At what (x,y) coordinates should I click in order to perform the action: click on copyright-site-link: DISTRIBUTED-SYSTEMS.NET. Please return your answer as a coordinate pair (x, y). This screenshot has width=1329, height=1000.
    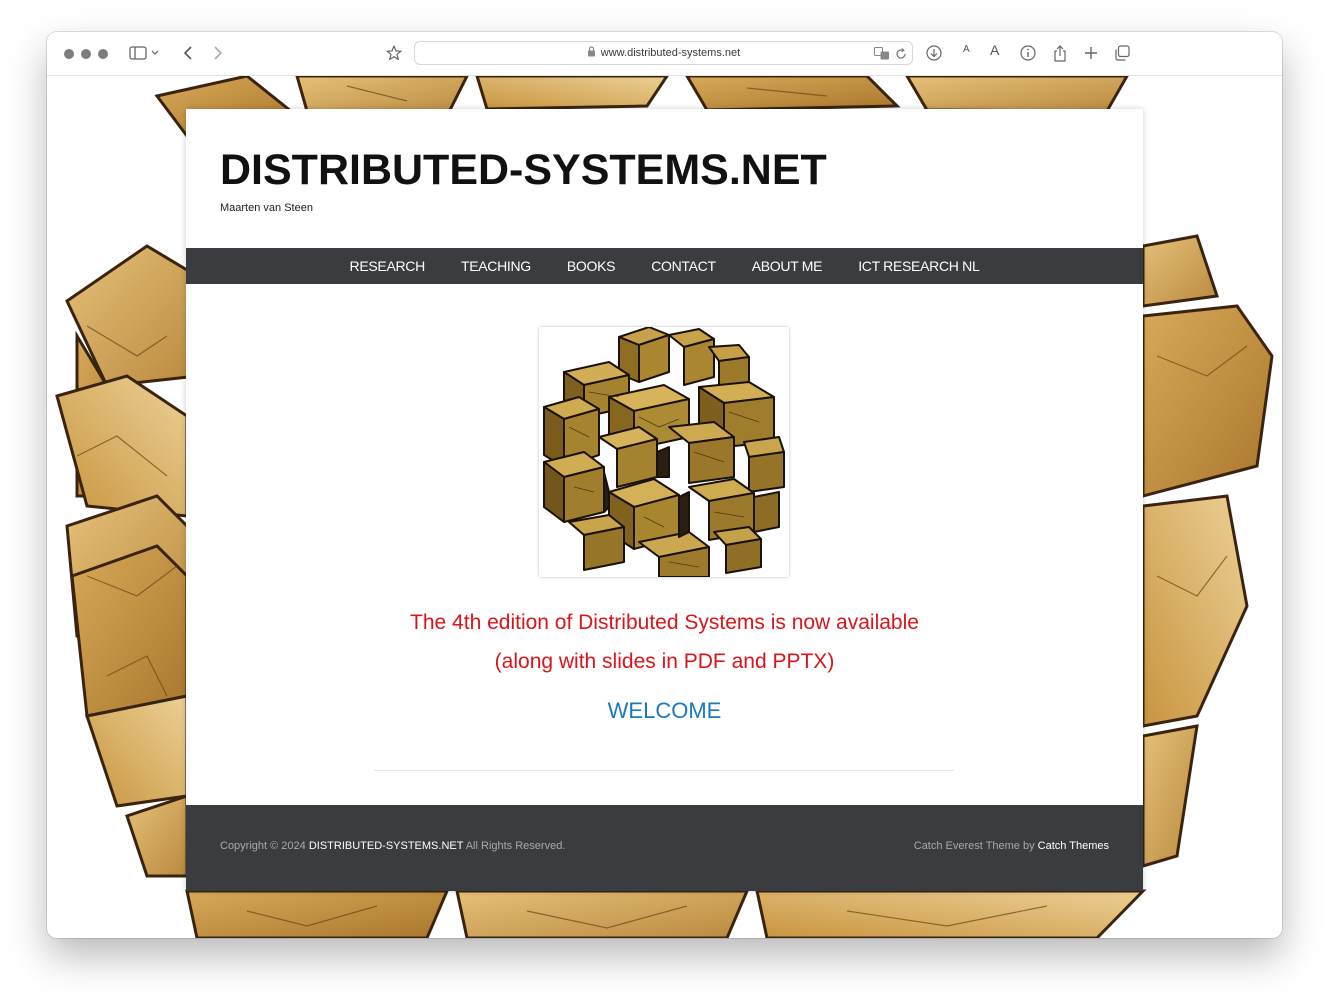
    Looking at the image, I should click on (386, 846).